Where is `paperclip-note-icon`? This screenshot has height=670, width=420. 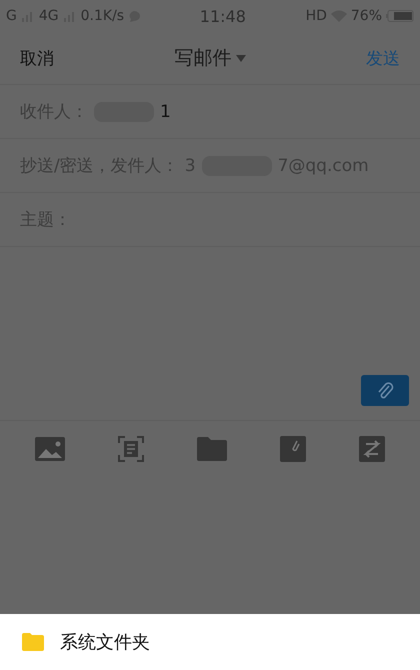
paperclip-note-icon is located at coordinates (293, 449).